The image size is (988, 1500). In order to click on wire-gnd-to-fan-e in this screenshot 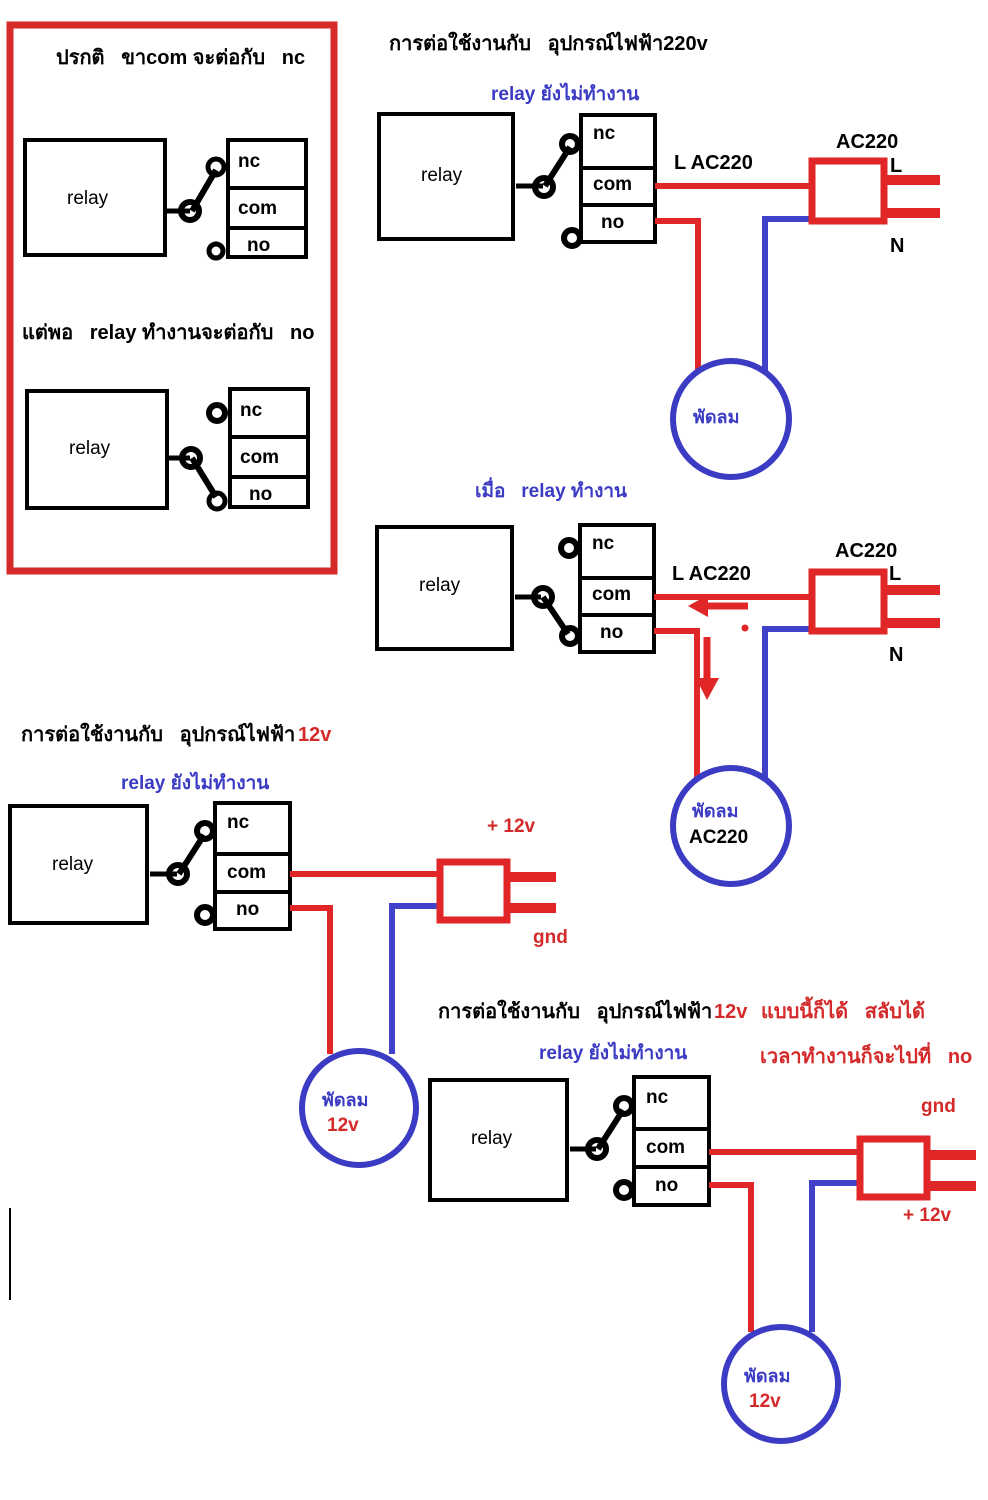, I will do `click(414, 978)`.